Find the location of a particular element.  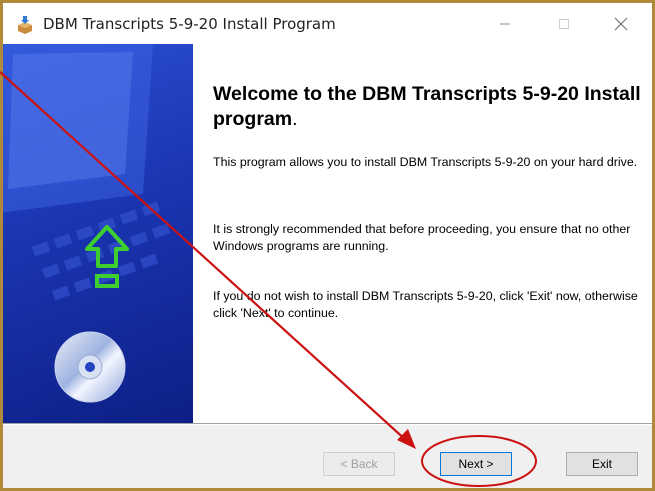

close-button is located at coordinates (621, 23).